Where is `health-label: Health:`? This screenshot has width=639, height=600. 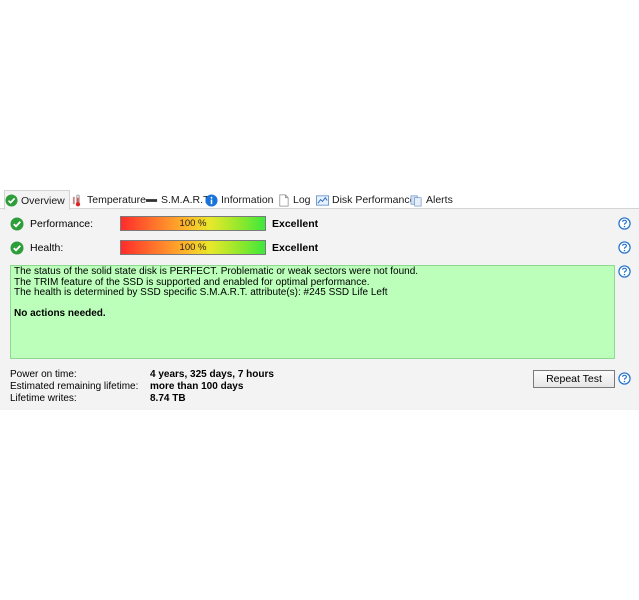 health-label: Health: is located at coordinates (47, 248).